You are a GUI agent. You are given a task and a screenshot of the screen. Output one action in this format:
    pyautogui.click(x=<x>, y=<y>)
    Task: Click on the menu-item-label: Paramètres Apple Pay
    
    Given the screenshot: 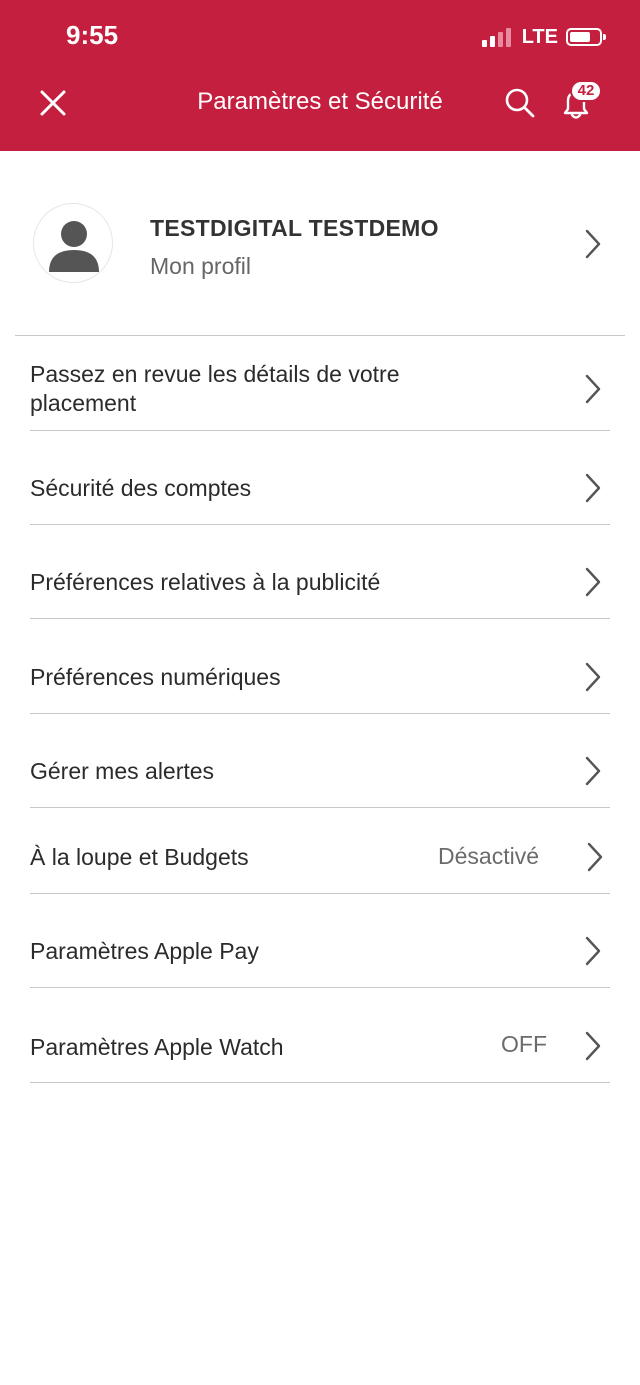 What is the action you would take?
    pyautogui.click(x=144, y=951)
    